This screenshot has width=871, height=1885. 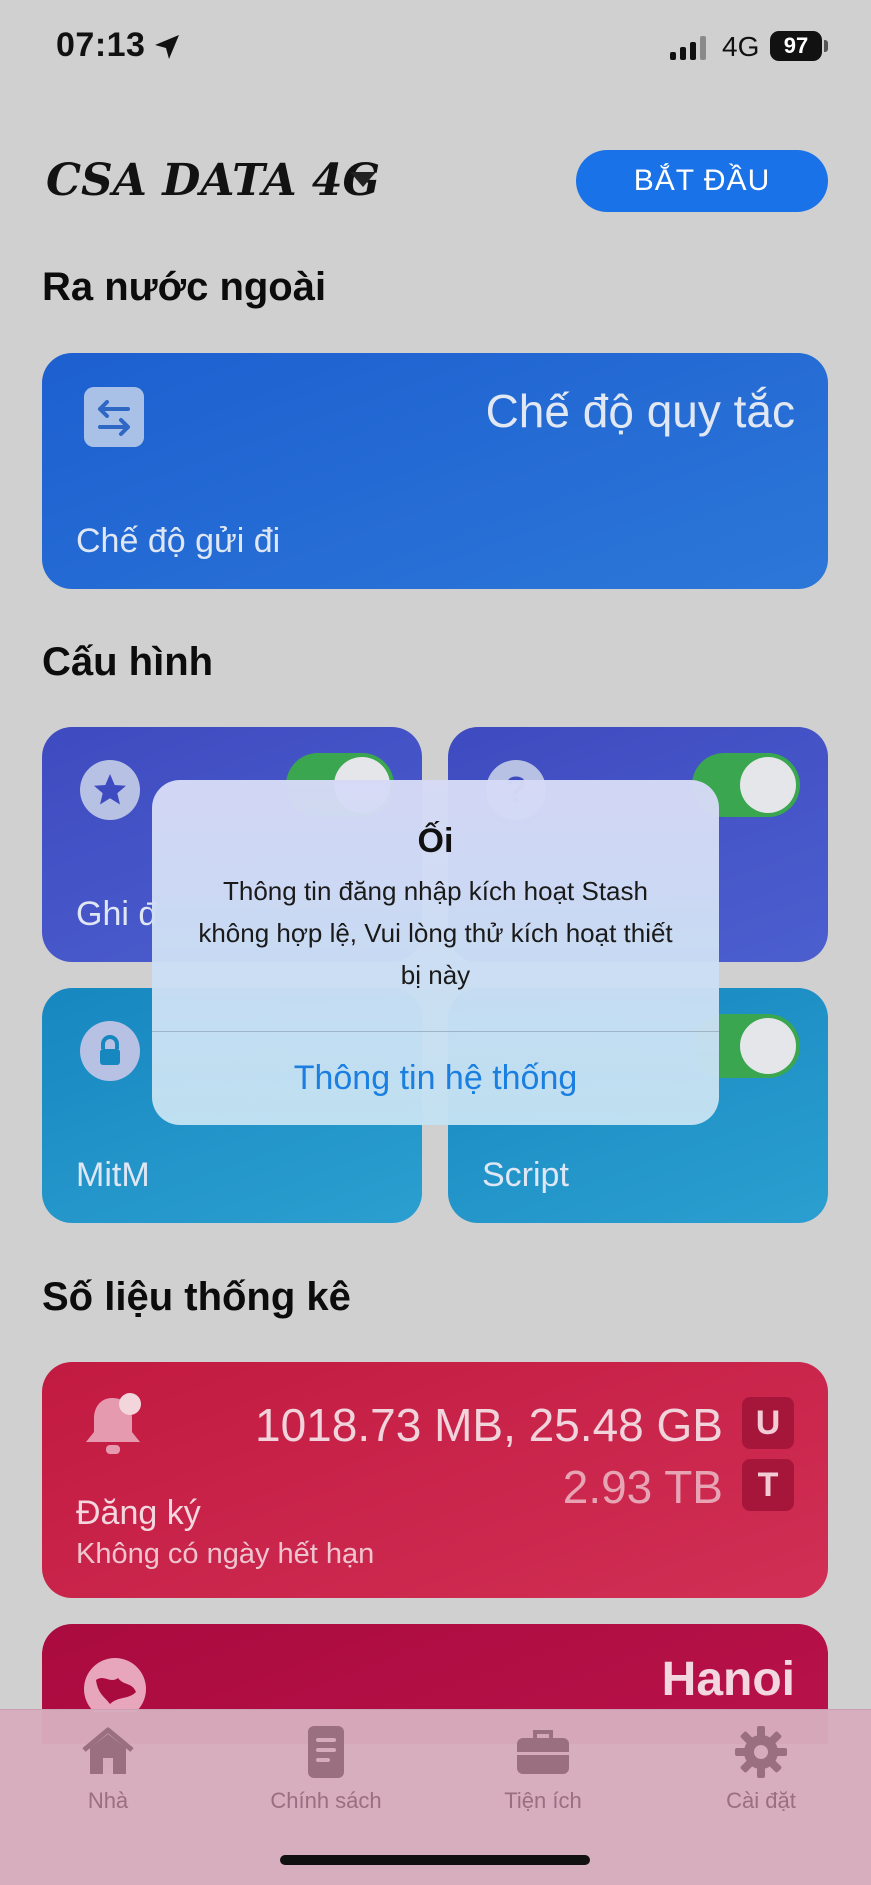 What do you see at coordinates (435, 1078) in the screenshot?
I see `system-info-button: Thông tin hệ thống` at bounding box center [435, 1078].